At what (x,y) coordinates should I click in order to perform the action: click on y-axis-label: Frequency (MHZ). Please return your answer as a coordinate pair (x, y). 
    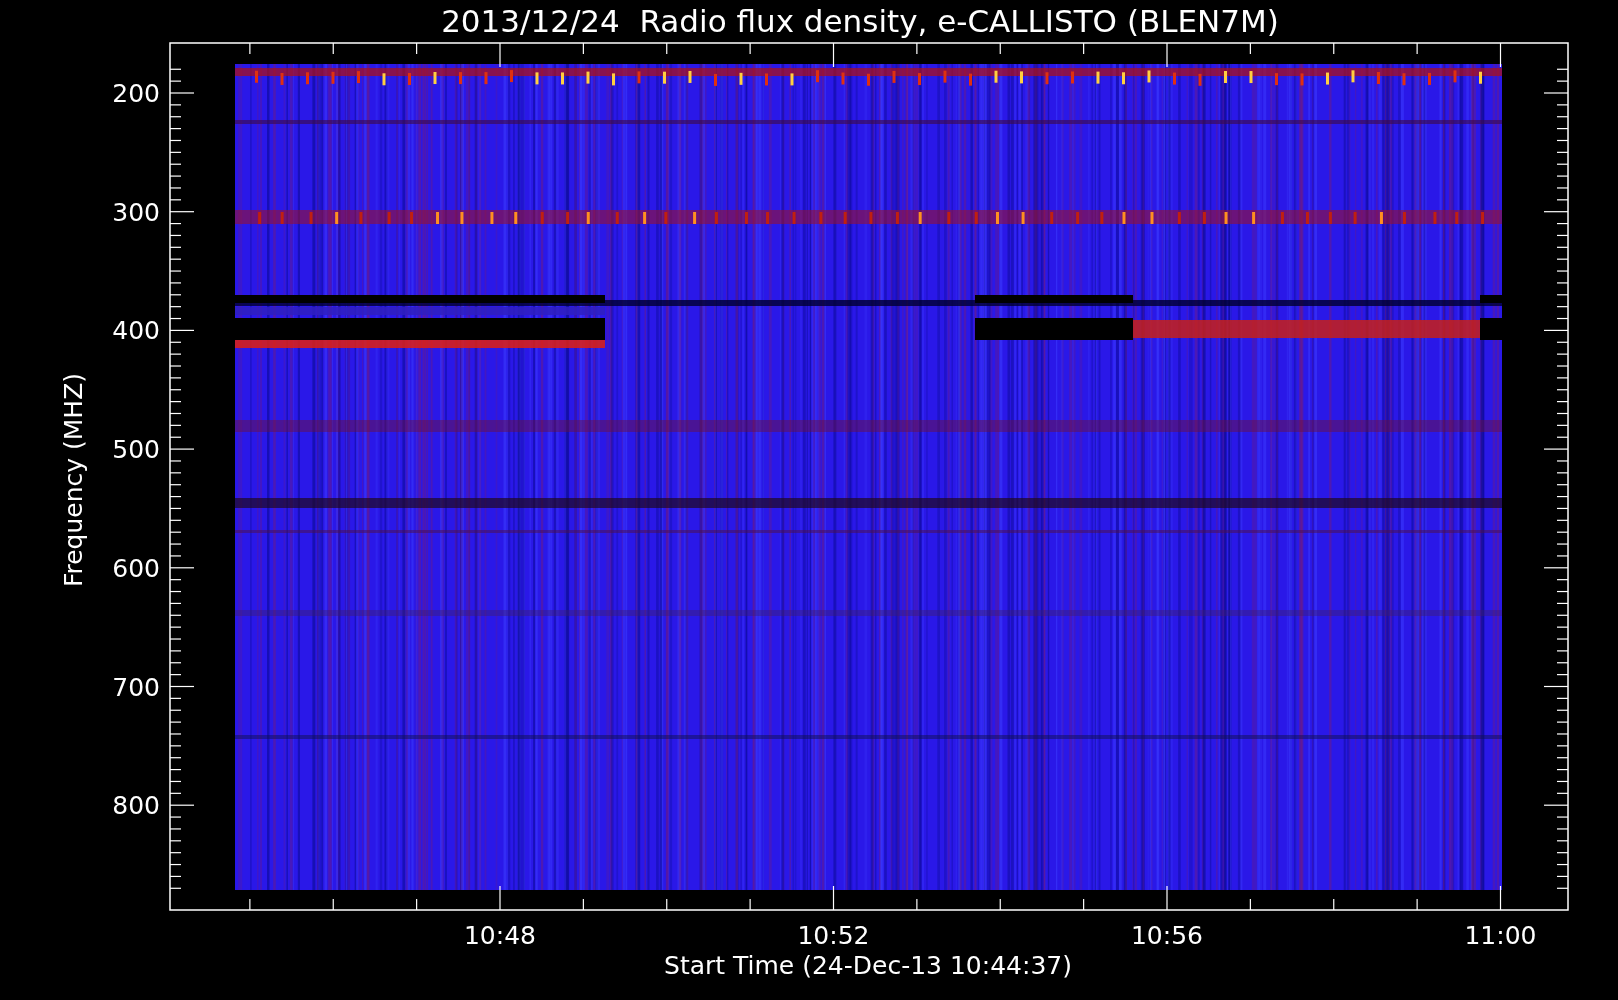
    Looking at the image, I should click on (73, 480).